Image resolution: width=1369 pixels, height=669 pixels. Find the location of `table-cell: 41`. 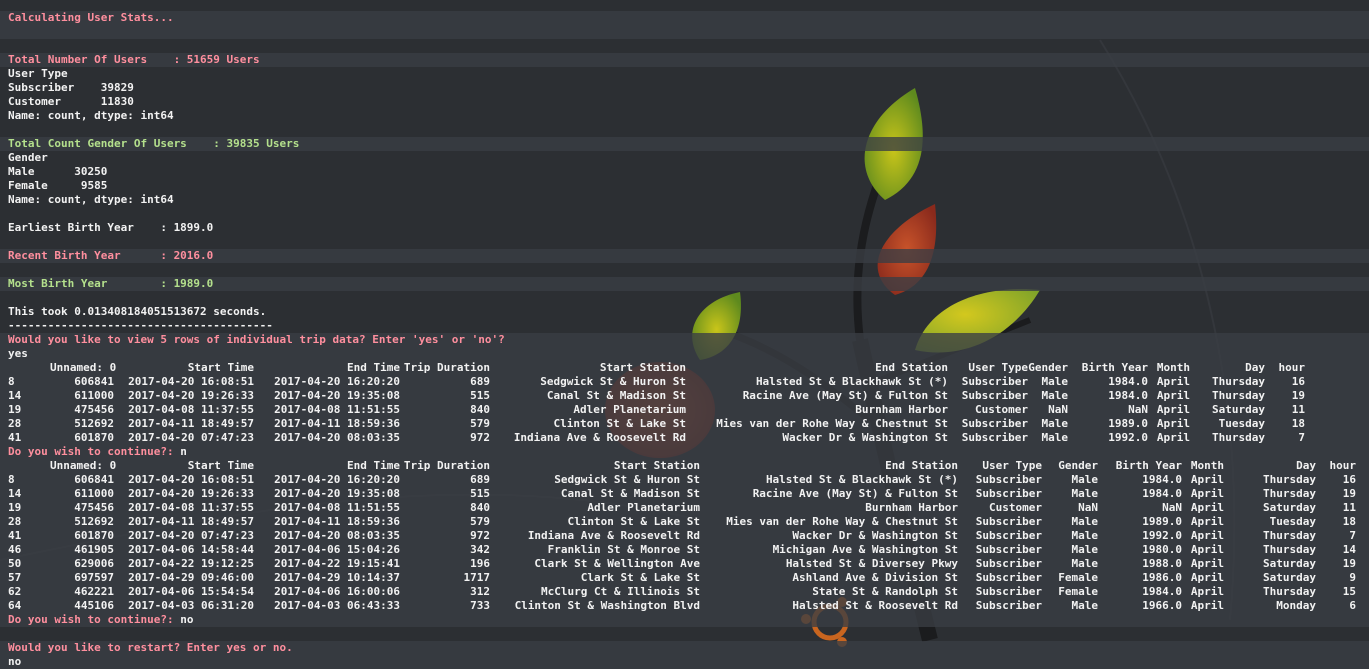

table-cell: 41 is located at coordinates (15, 437).